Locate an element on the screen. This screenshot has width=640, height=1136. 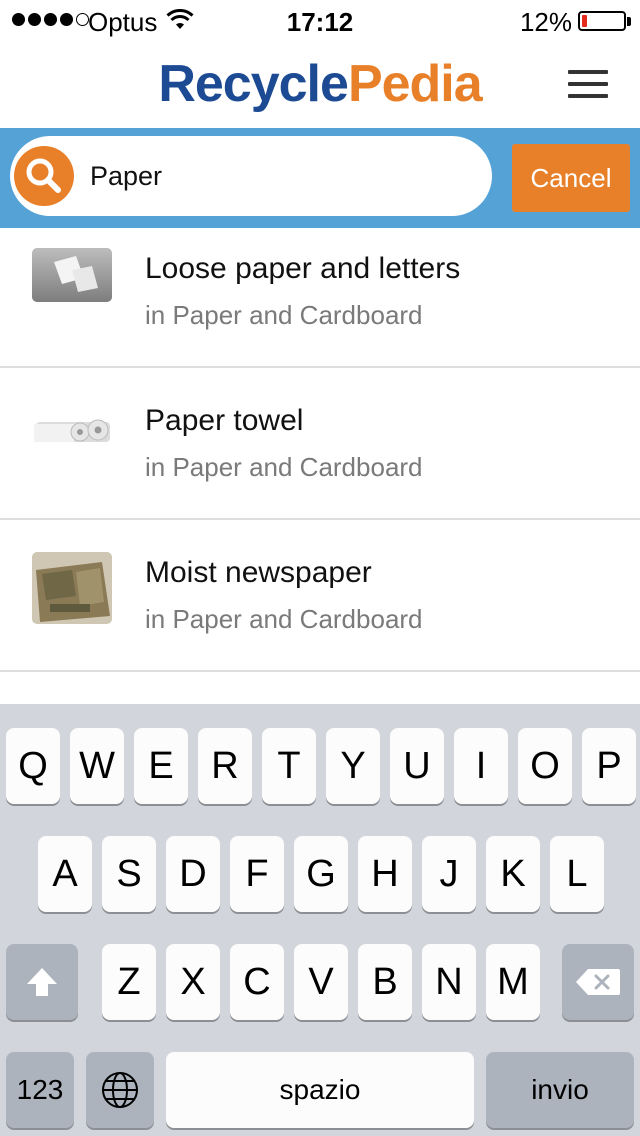
key-n: N is located at coordinates (449, 982).